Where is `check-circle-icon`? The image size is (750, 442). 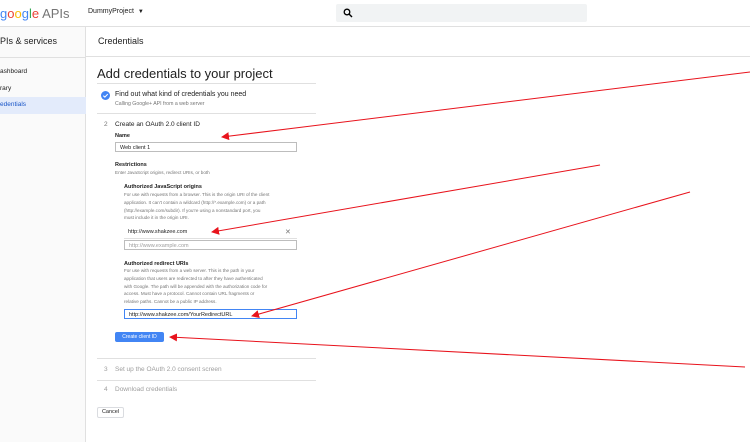 check-circle-icon is located at coordinates (105, 95).